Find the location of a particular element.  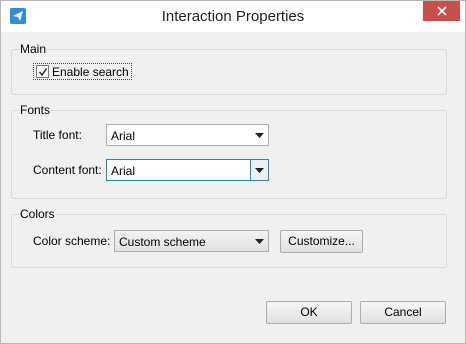

content-font-dropdown-button is located at coordinates (259, 170).